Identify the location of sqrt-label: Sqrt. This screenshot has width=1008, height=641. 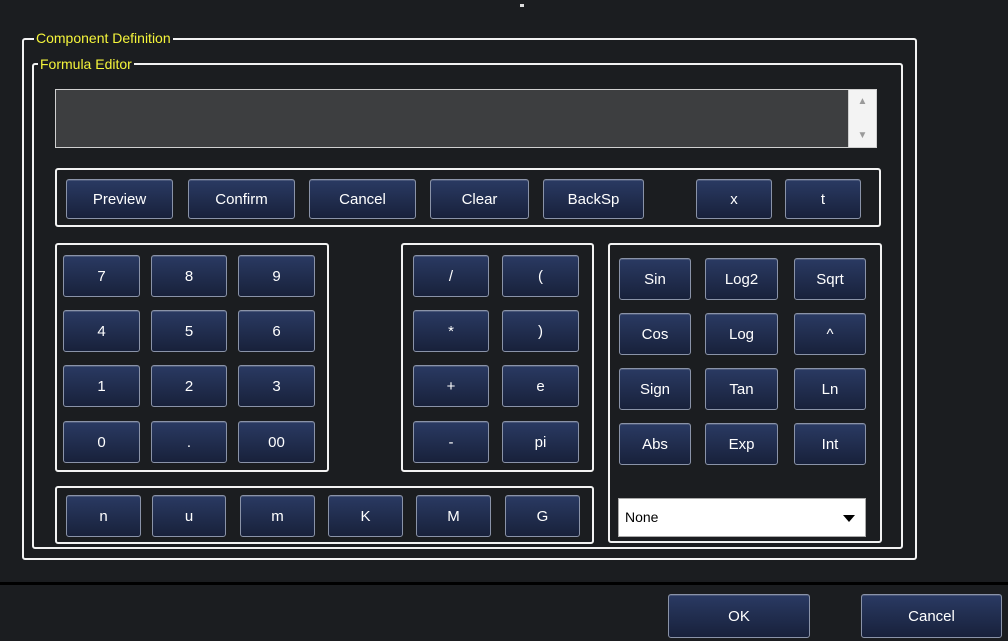
(830, 279).